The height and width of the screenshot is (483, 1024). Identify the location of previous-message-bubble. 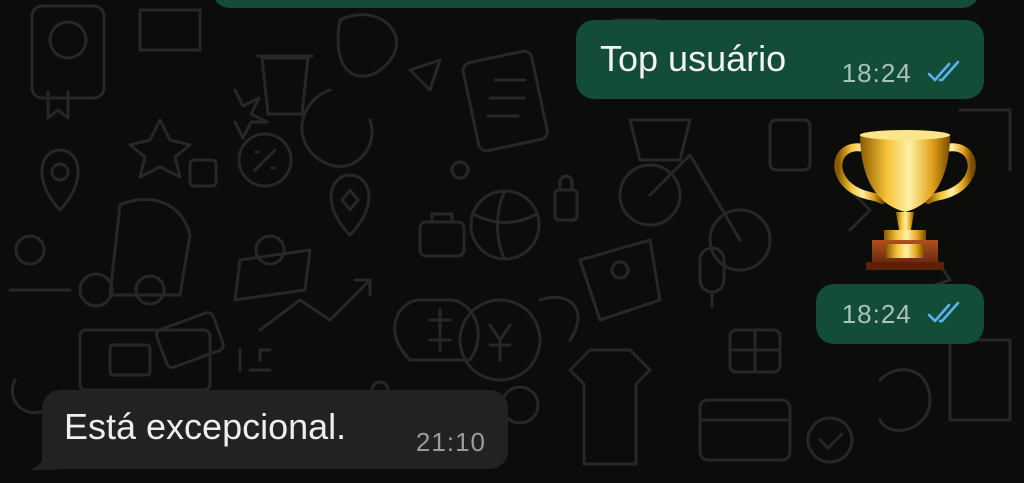
(596, 4).